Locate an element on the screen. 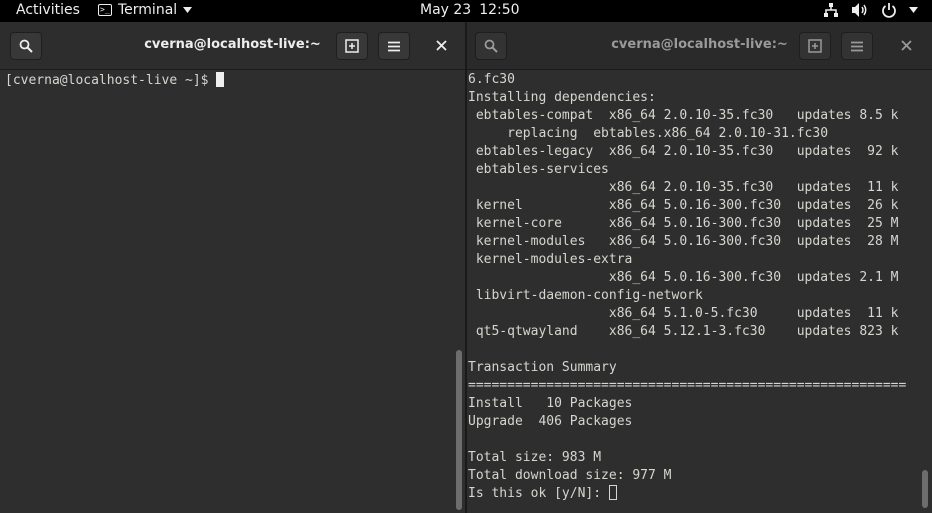 Image resolution: width=932 pixels, height=513 pixels. confirm-prompt-text: Is this ok [y/N]: is located at coordinates (538, 493).